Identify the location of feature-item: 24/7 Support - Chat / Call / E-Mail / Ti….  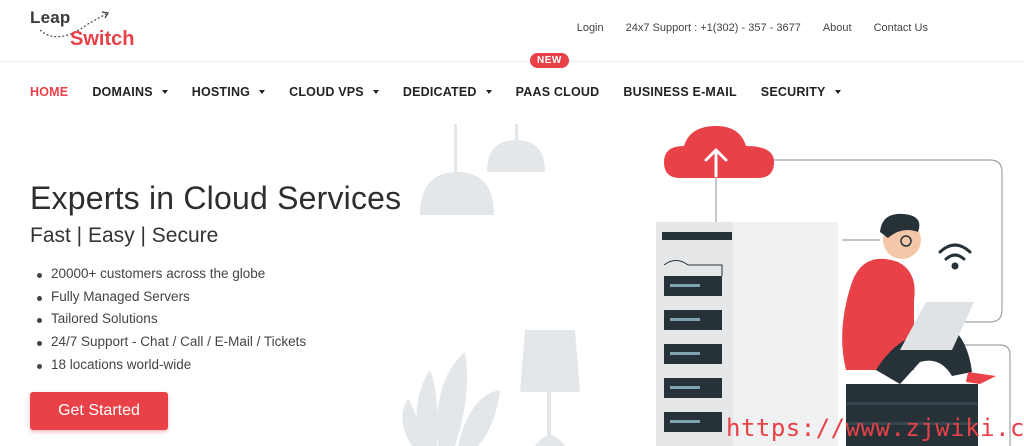
(171, 342).